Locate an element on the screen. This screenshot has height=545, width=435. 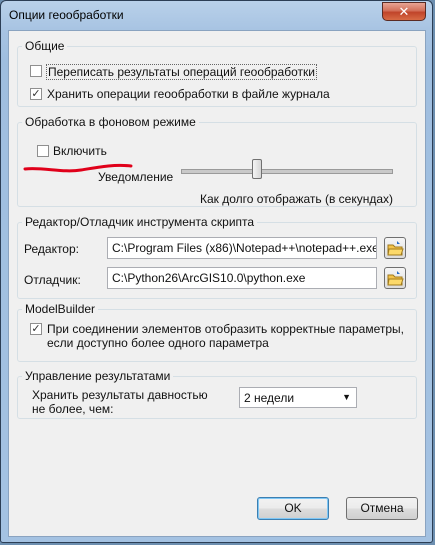
editor-browse-button is located at coordinates (395, 248).